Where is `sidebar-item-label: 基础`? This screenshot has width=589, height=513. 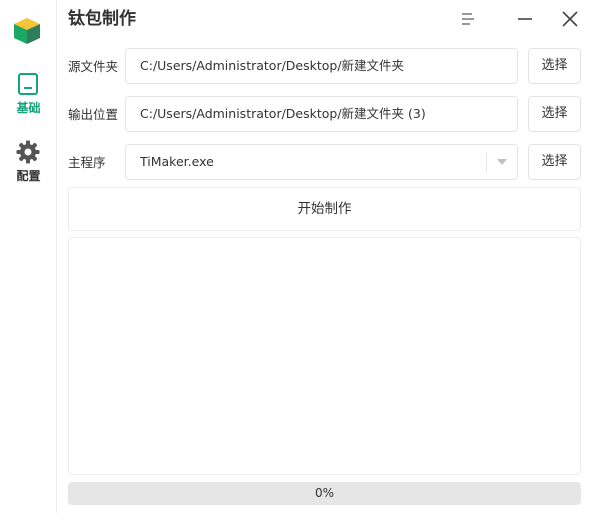 sidebar-item-label: 基础 is located at coordinates (28, 108).